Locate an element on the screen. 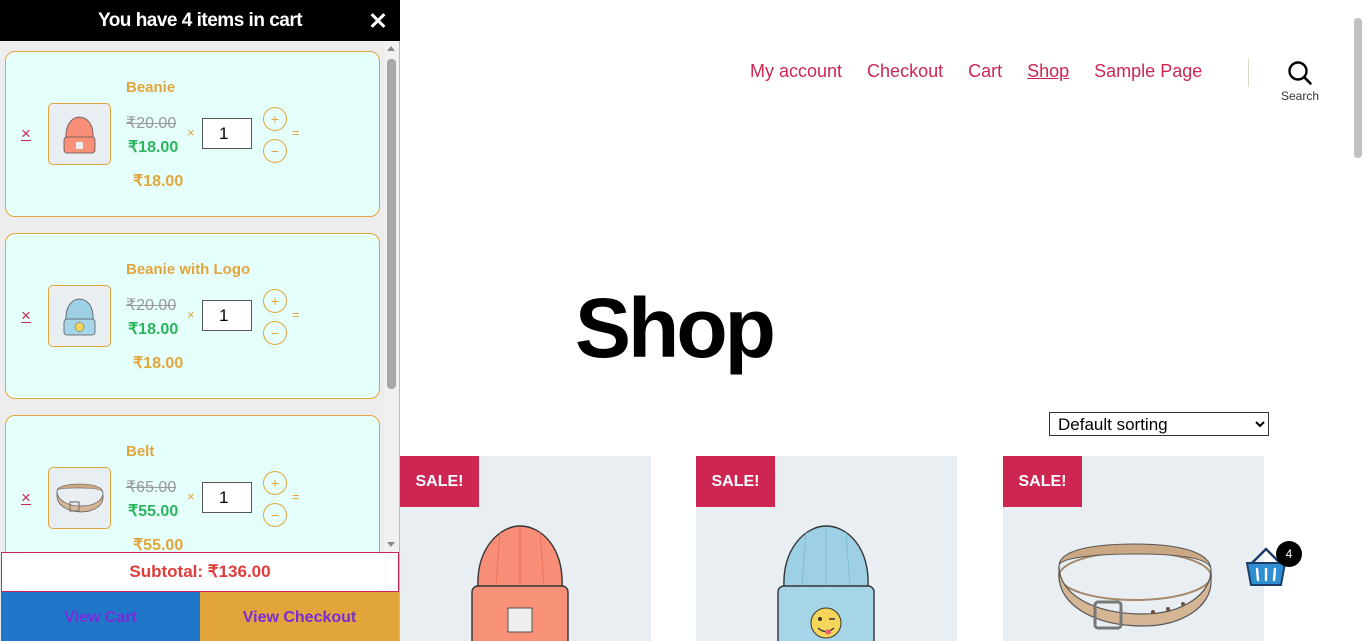 The height and width of the screenshot is (641, 1366). cart-item-name: Beanie with Logo is located at coordinates (188, 269).